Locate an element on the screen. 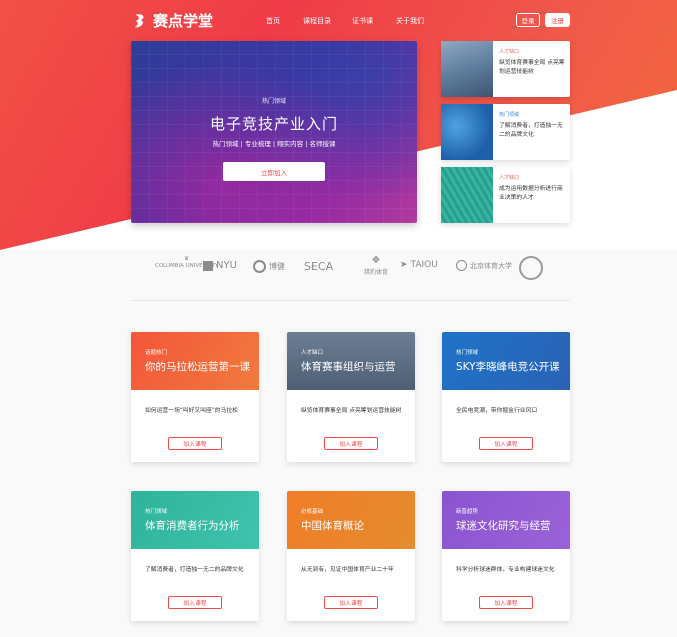 This screenshot has height=637, width=677. crown-icon: ♛ is located at coordinates (187, 259).